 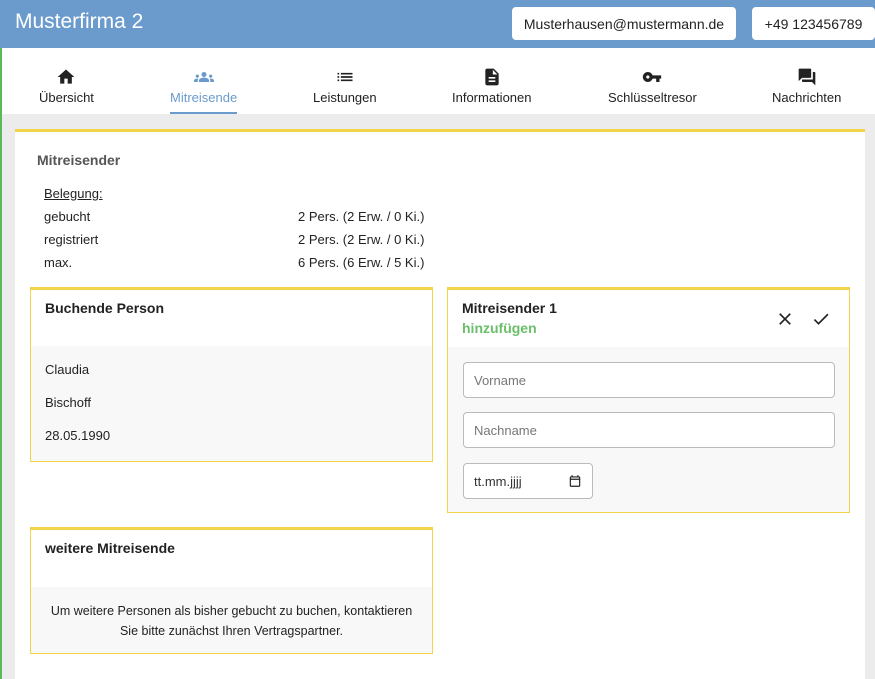 What do you see at coordinates (71, 239) in the screenshot?
I see `belegung-label: registriert` at bounding box center [71, 239].